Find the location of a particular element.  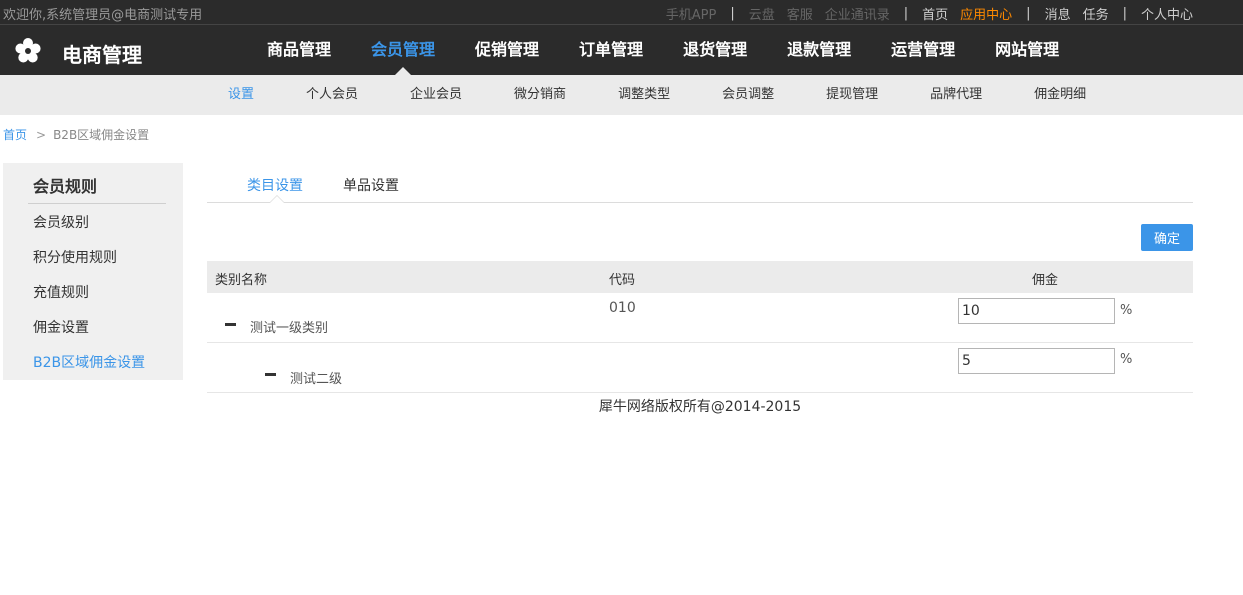

welcome-text: 欢迎你,系统管理员@电商测试专用 is located at coordinates (103, 15).